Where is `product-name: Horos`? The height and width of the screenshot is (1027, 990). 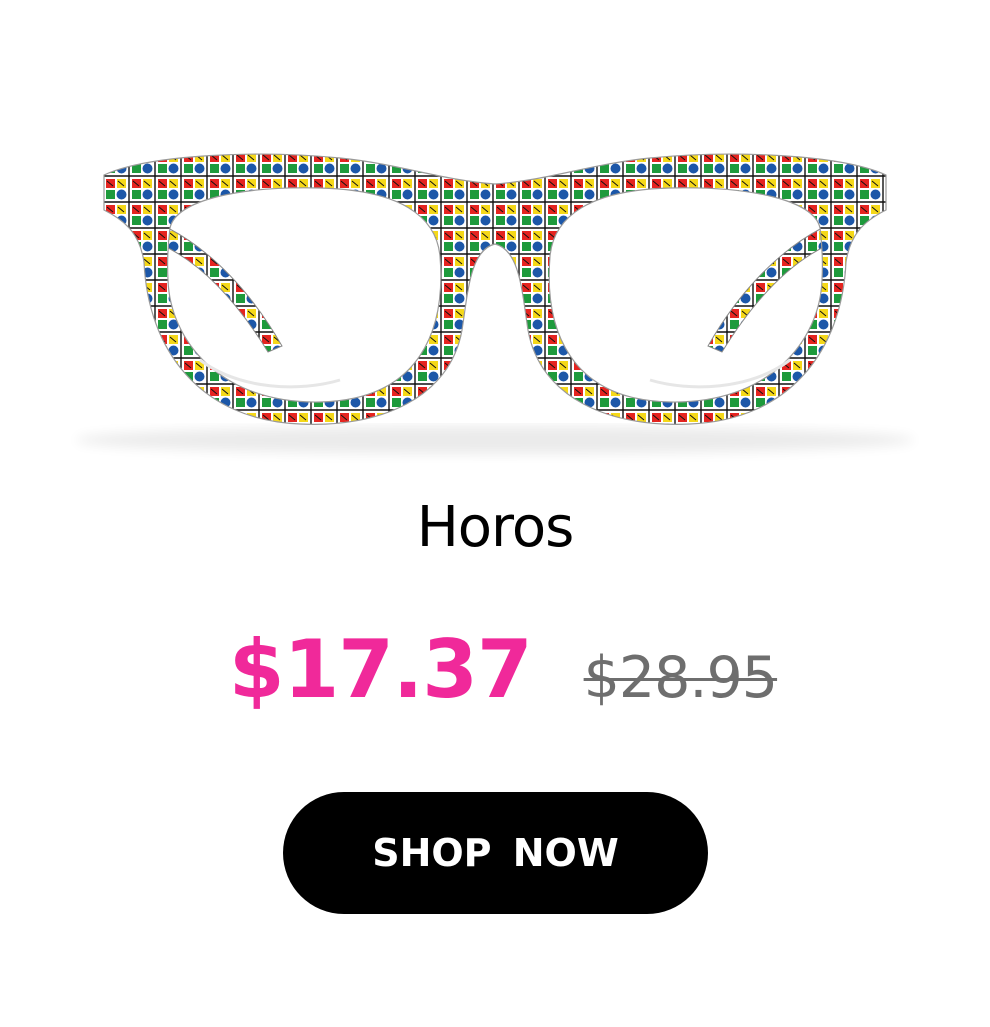 product-name: Horos is located at coordinates (495, 528).